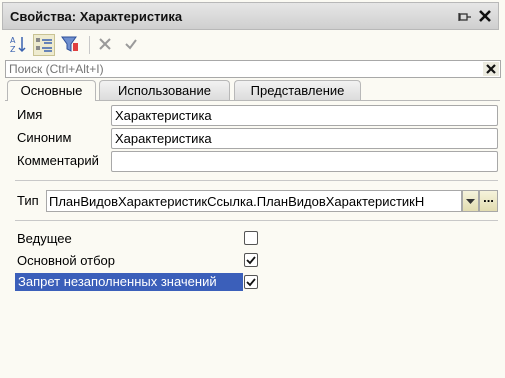 The width and height of the screenshot is (505, 378). Describe the element at coordinates (30, 114) in the screenshot. I see `name-label: Имя` at that location.